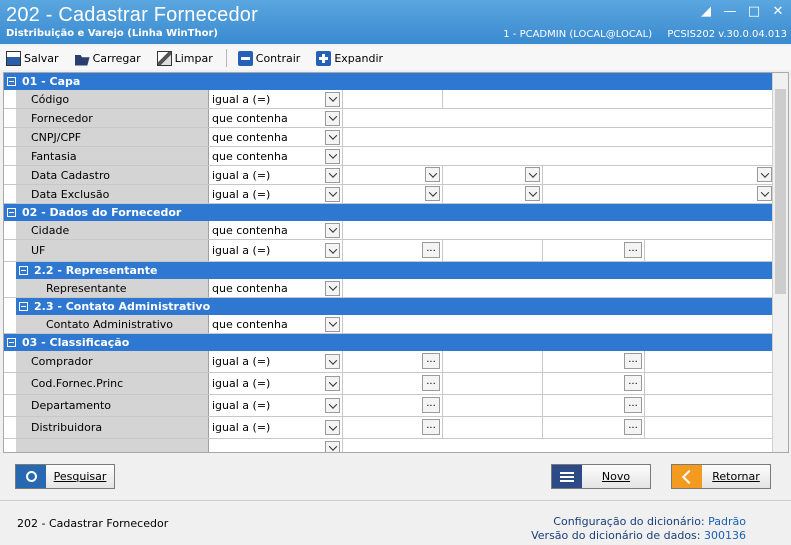 The height and width of the screenshot is (545, 791). I want to click on collapse-button: Contrair, so click(269, 58).